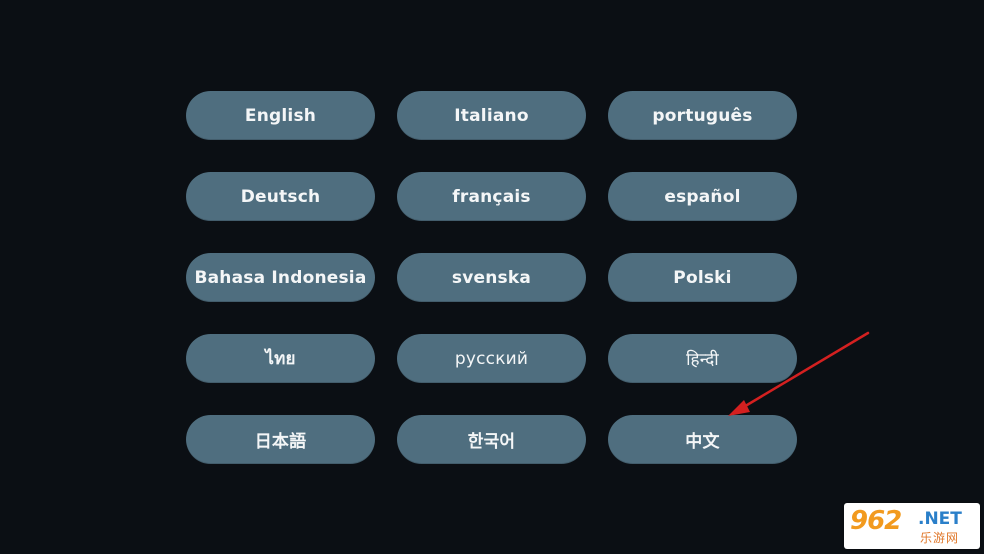 The width and height of the screenshot is (984, 554). Describe the element at coordinates (491, 439) in the screenshot. I see `language-button-korean: 한국어` at that location.